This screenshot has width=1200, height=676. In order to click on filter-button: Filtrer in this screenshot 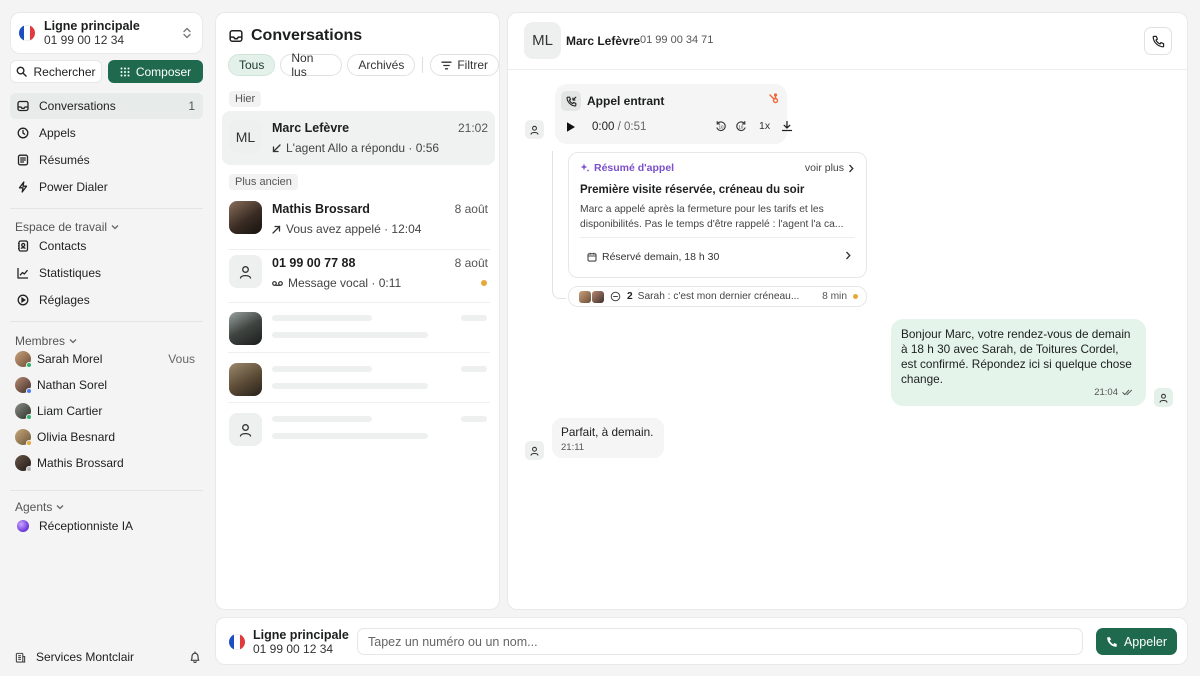, I will do `click(464, 65)`.